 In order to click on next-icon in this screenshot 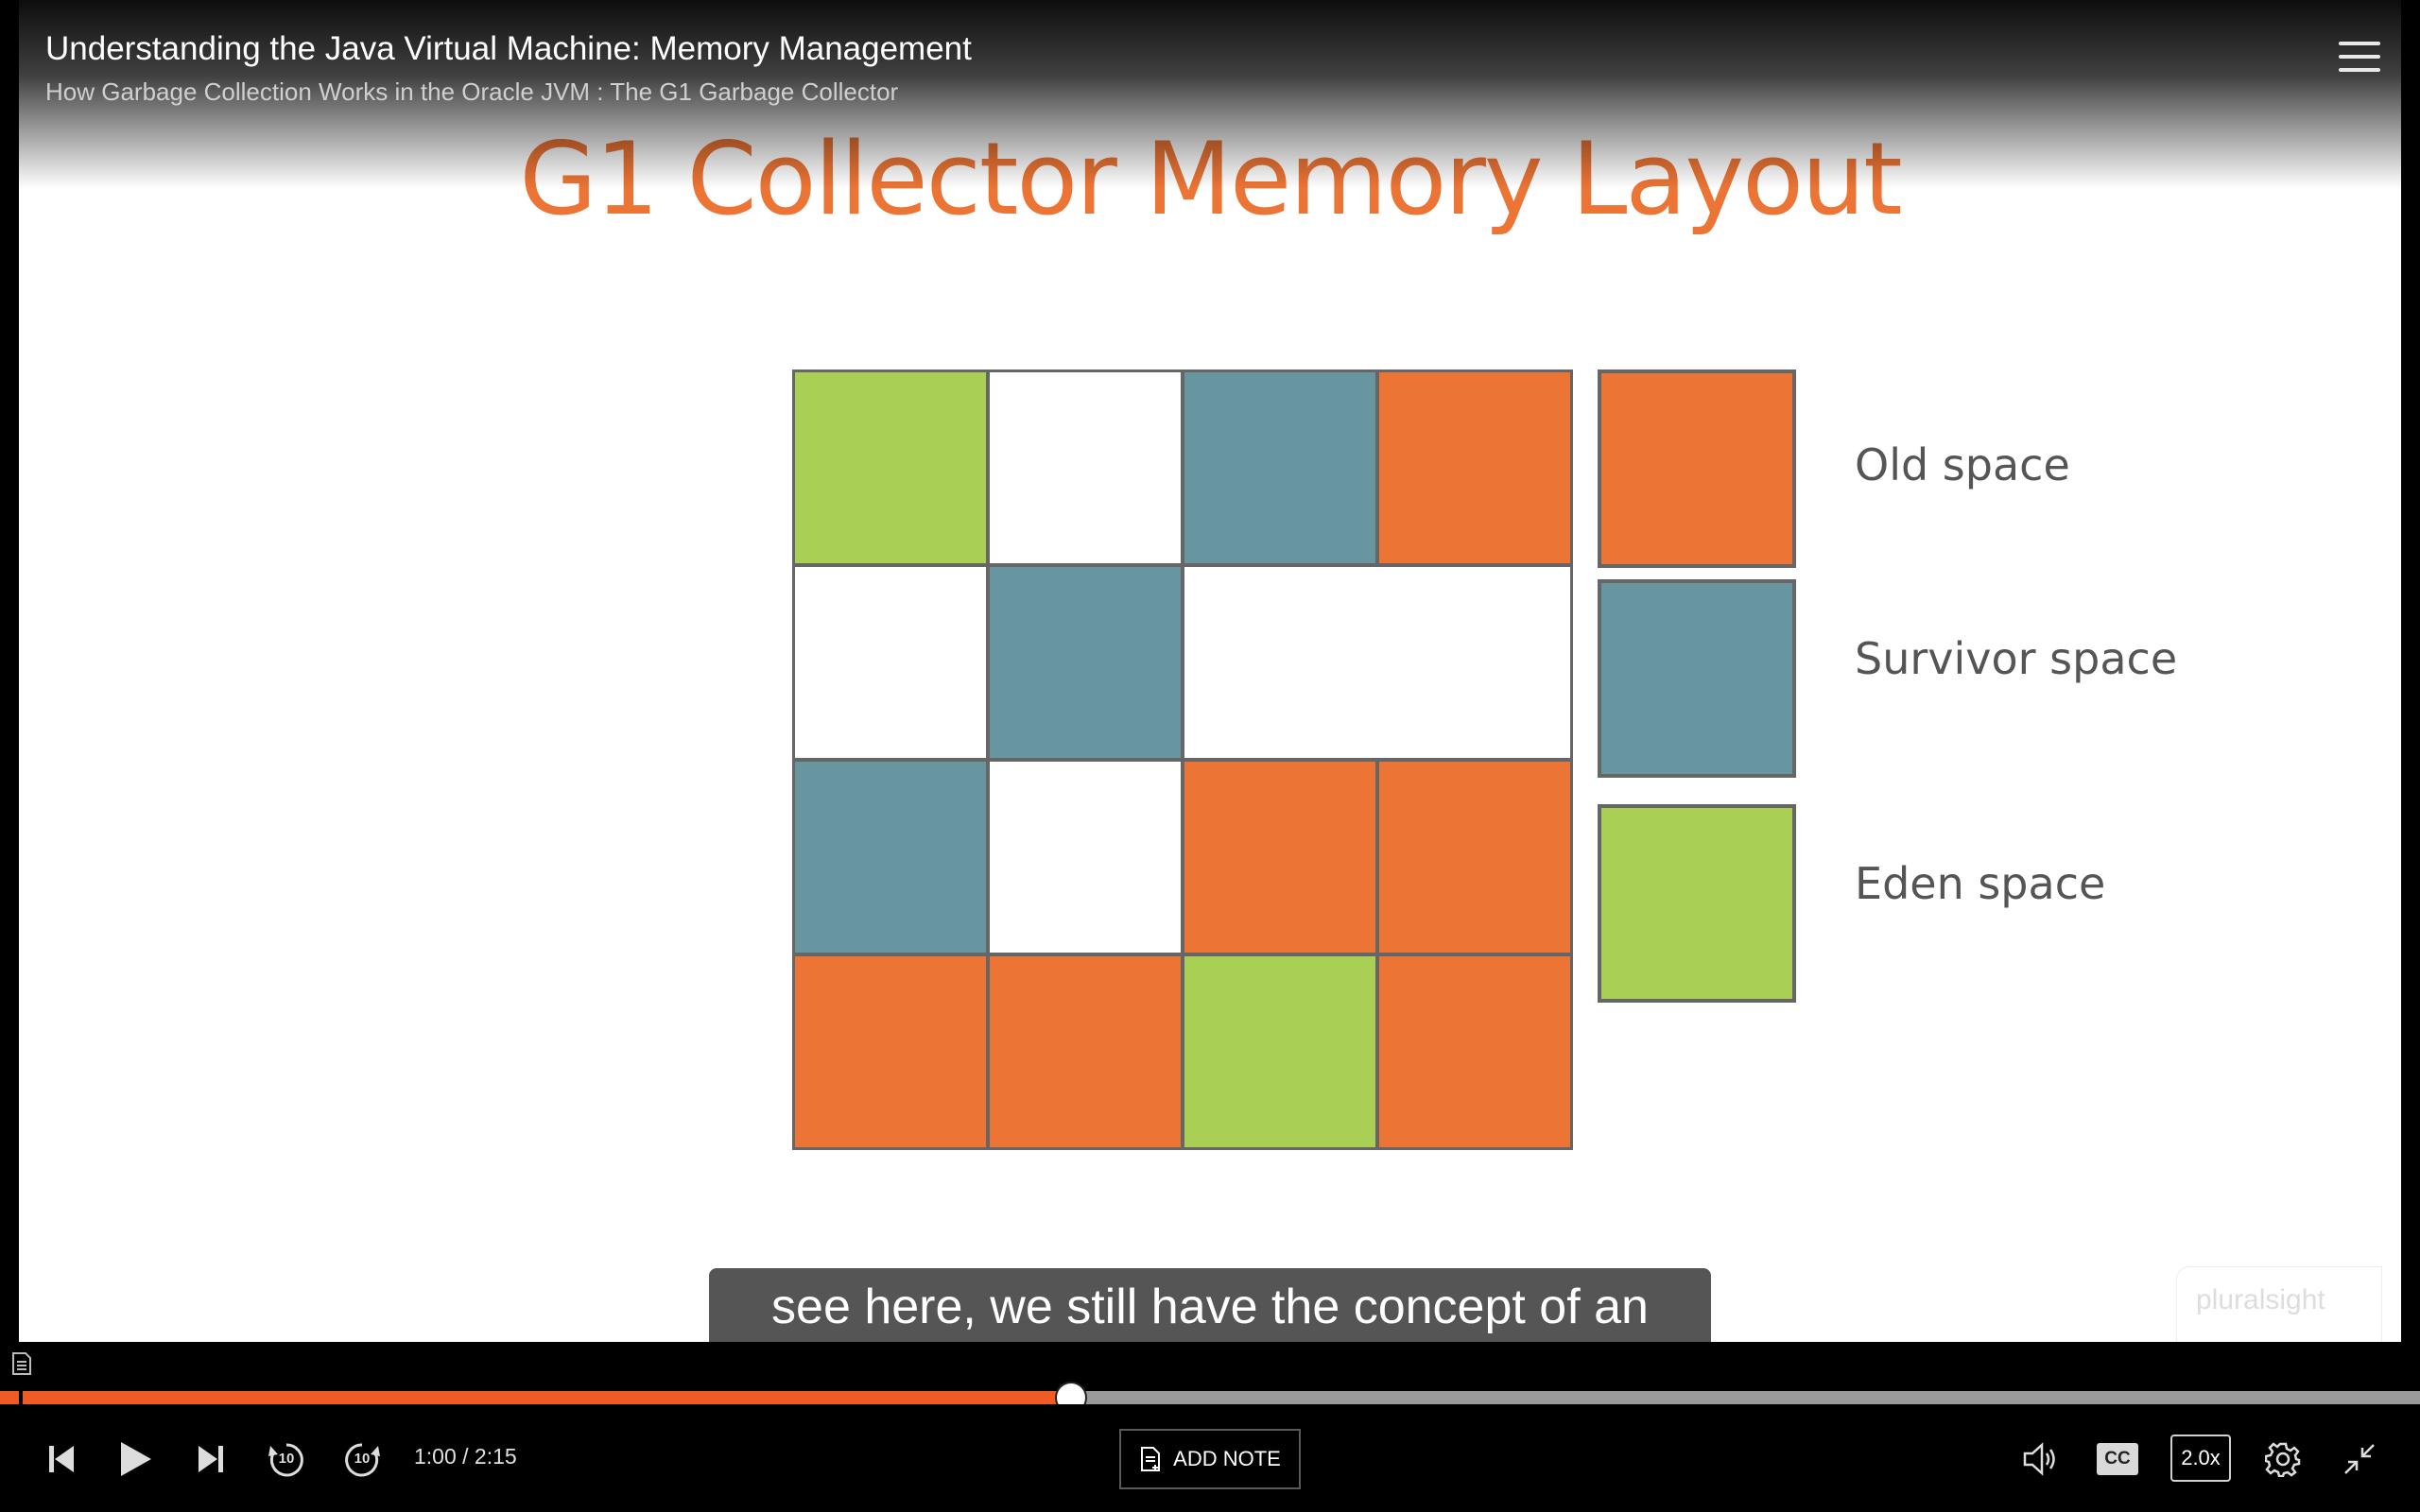, I will do `click(211, 1459)`.